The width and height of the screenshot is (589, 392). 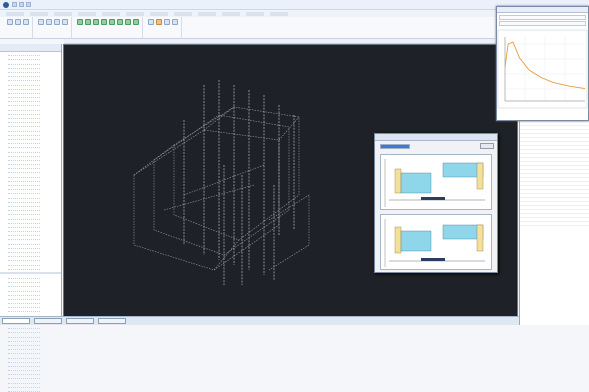 What do you see at coordinates (28, 4) in the screenshot?
I see `redo-icon` at bounding box center [28, 4].